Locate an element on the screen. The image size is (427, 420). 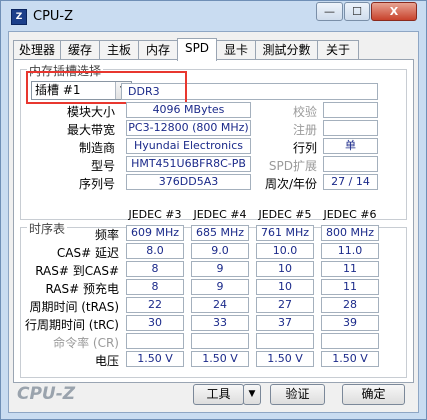
timing-value-cell: 24 is located at coordinates (220, 305).